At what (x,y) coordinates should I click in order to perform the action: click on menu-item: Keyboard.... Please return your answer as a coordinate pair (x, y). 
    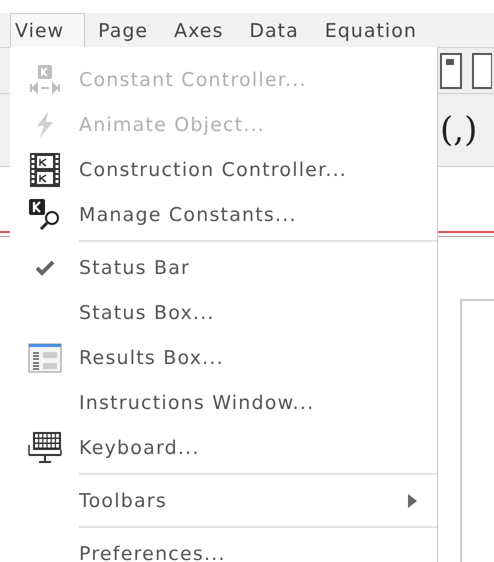
    Looking at the image, I should click on (223, 447).